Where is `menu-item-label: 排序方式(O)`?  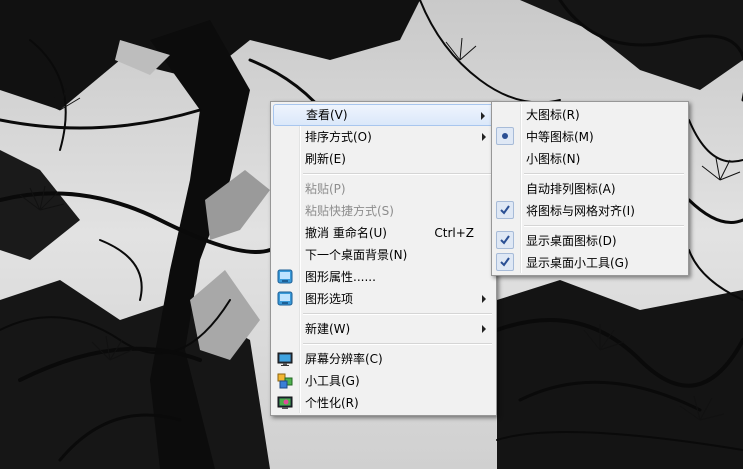
menu-item-label: 排序方式(O) is located at coordinates (338, 137).